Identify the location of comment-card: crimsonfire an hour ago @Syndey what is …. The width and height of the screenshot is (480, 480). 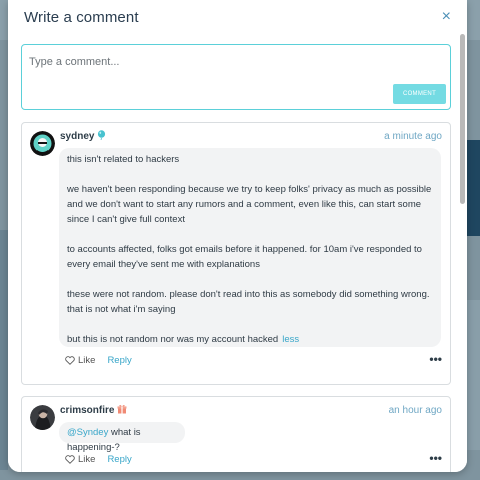
(236, 434).